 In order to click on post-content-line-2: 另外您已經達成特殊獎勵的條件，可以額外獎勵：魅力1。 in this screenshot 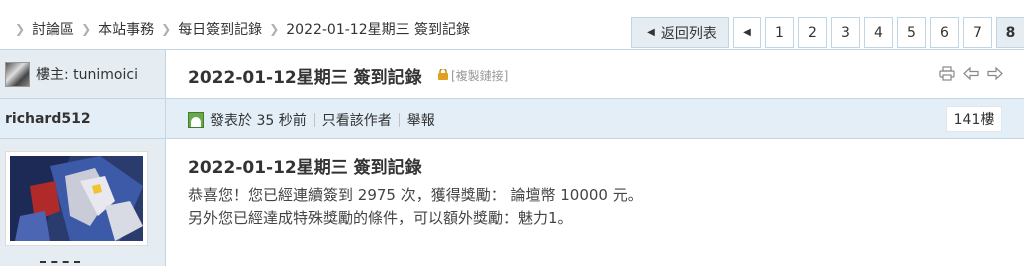, I will do `click(380, 218)`.